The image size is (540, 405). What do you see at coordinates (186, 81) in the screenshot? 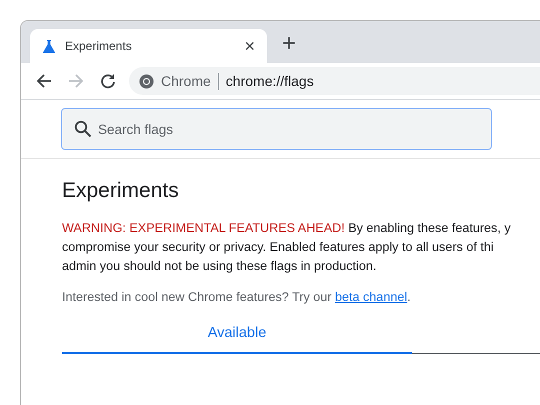
I see `site-label: Chrome` at bounding box center [186, 81].